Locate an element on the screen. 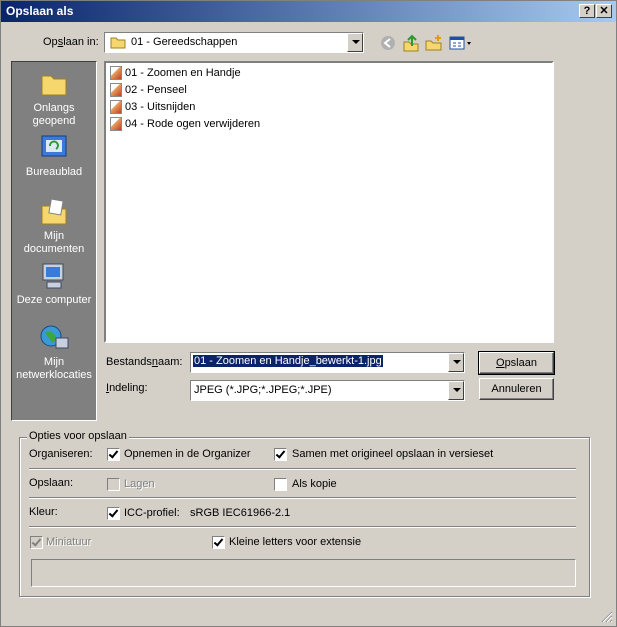  desktop-icon is located at coordinates (54, 146).